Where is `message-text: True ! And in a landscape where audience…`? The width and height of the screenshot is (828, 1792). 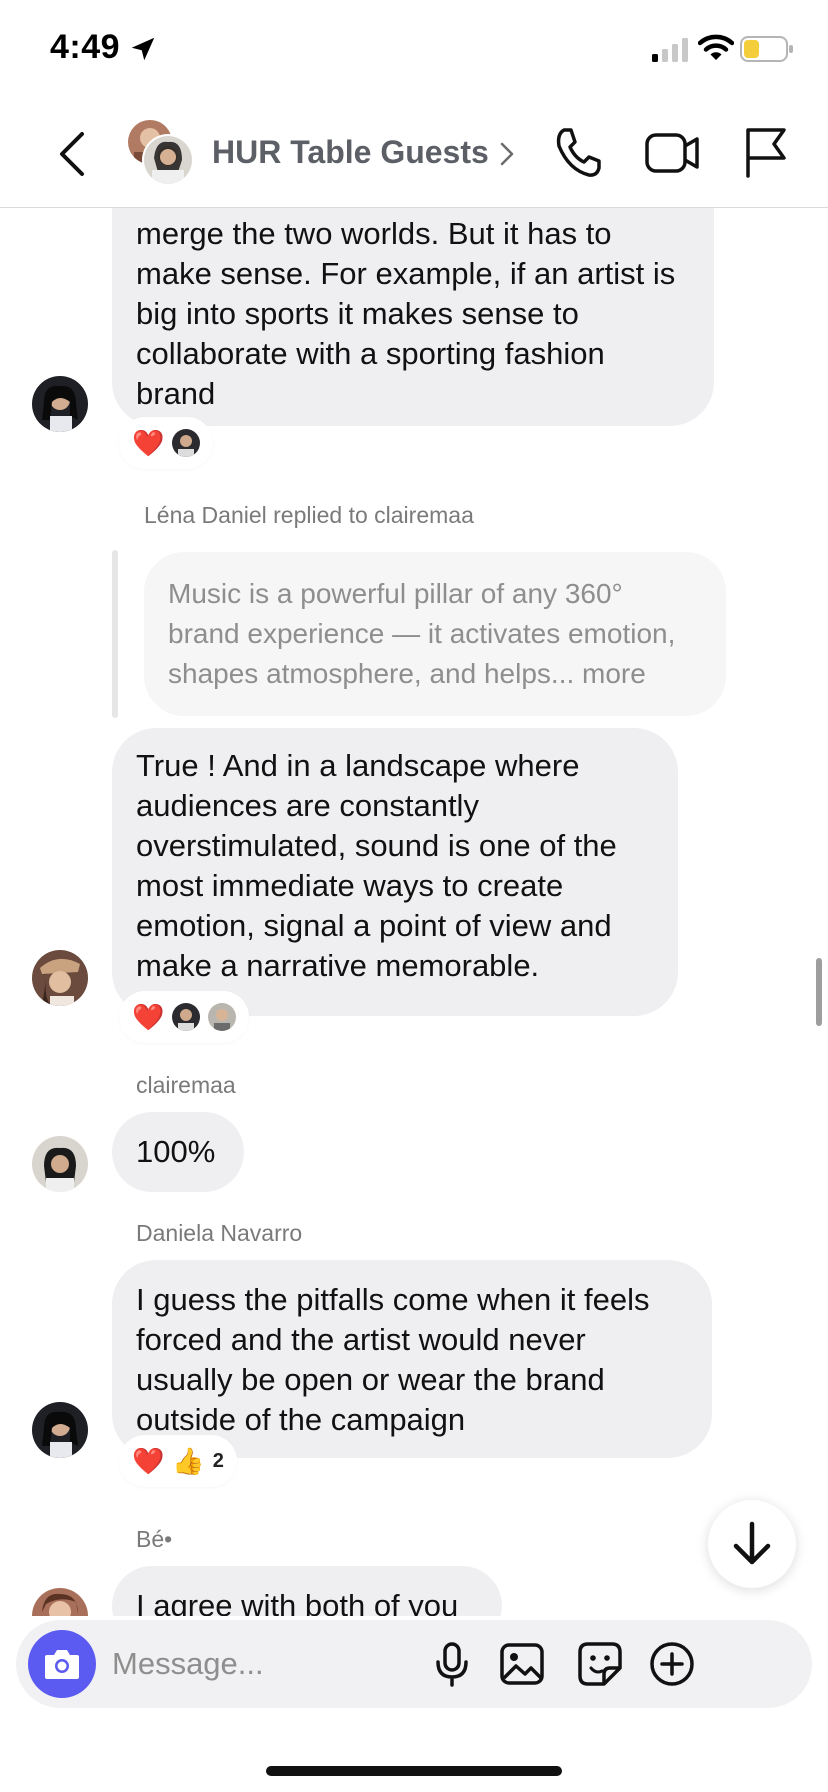
message-text: True ! And in a landscape where audience… is located at coordinates (376, 865).